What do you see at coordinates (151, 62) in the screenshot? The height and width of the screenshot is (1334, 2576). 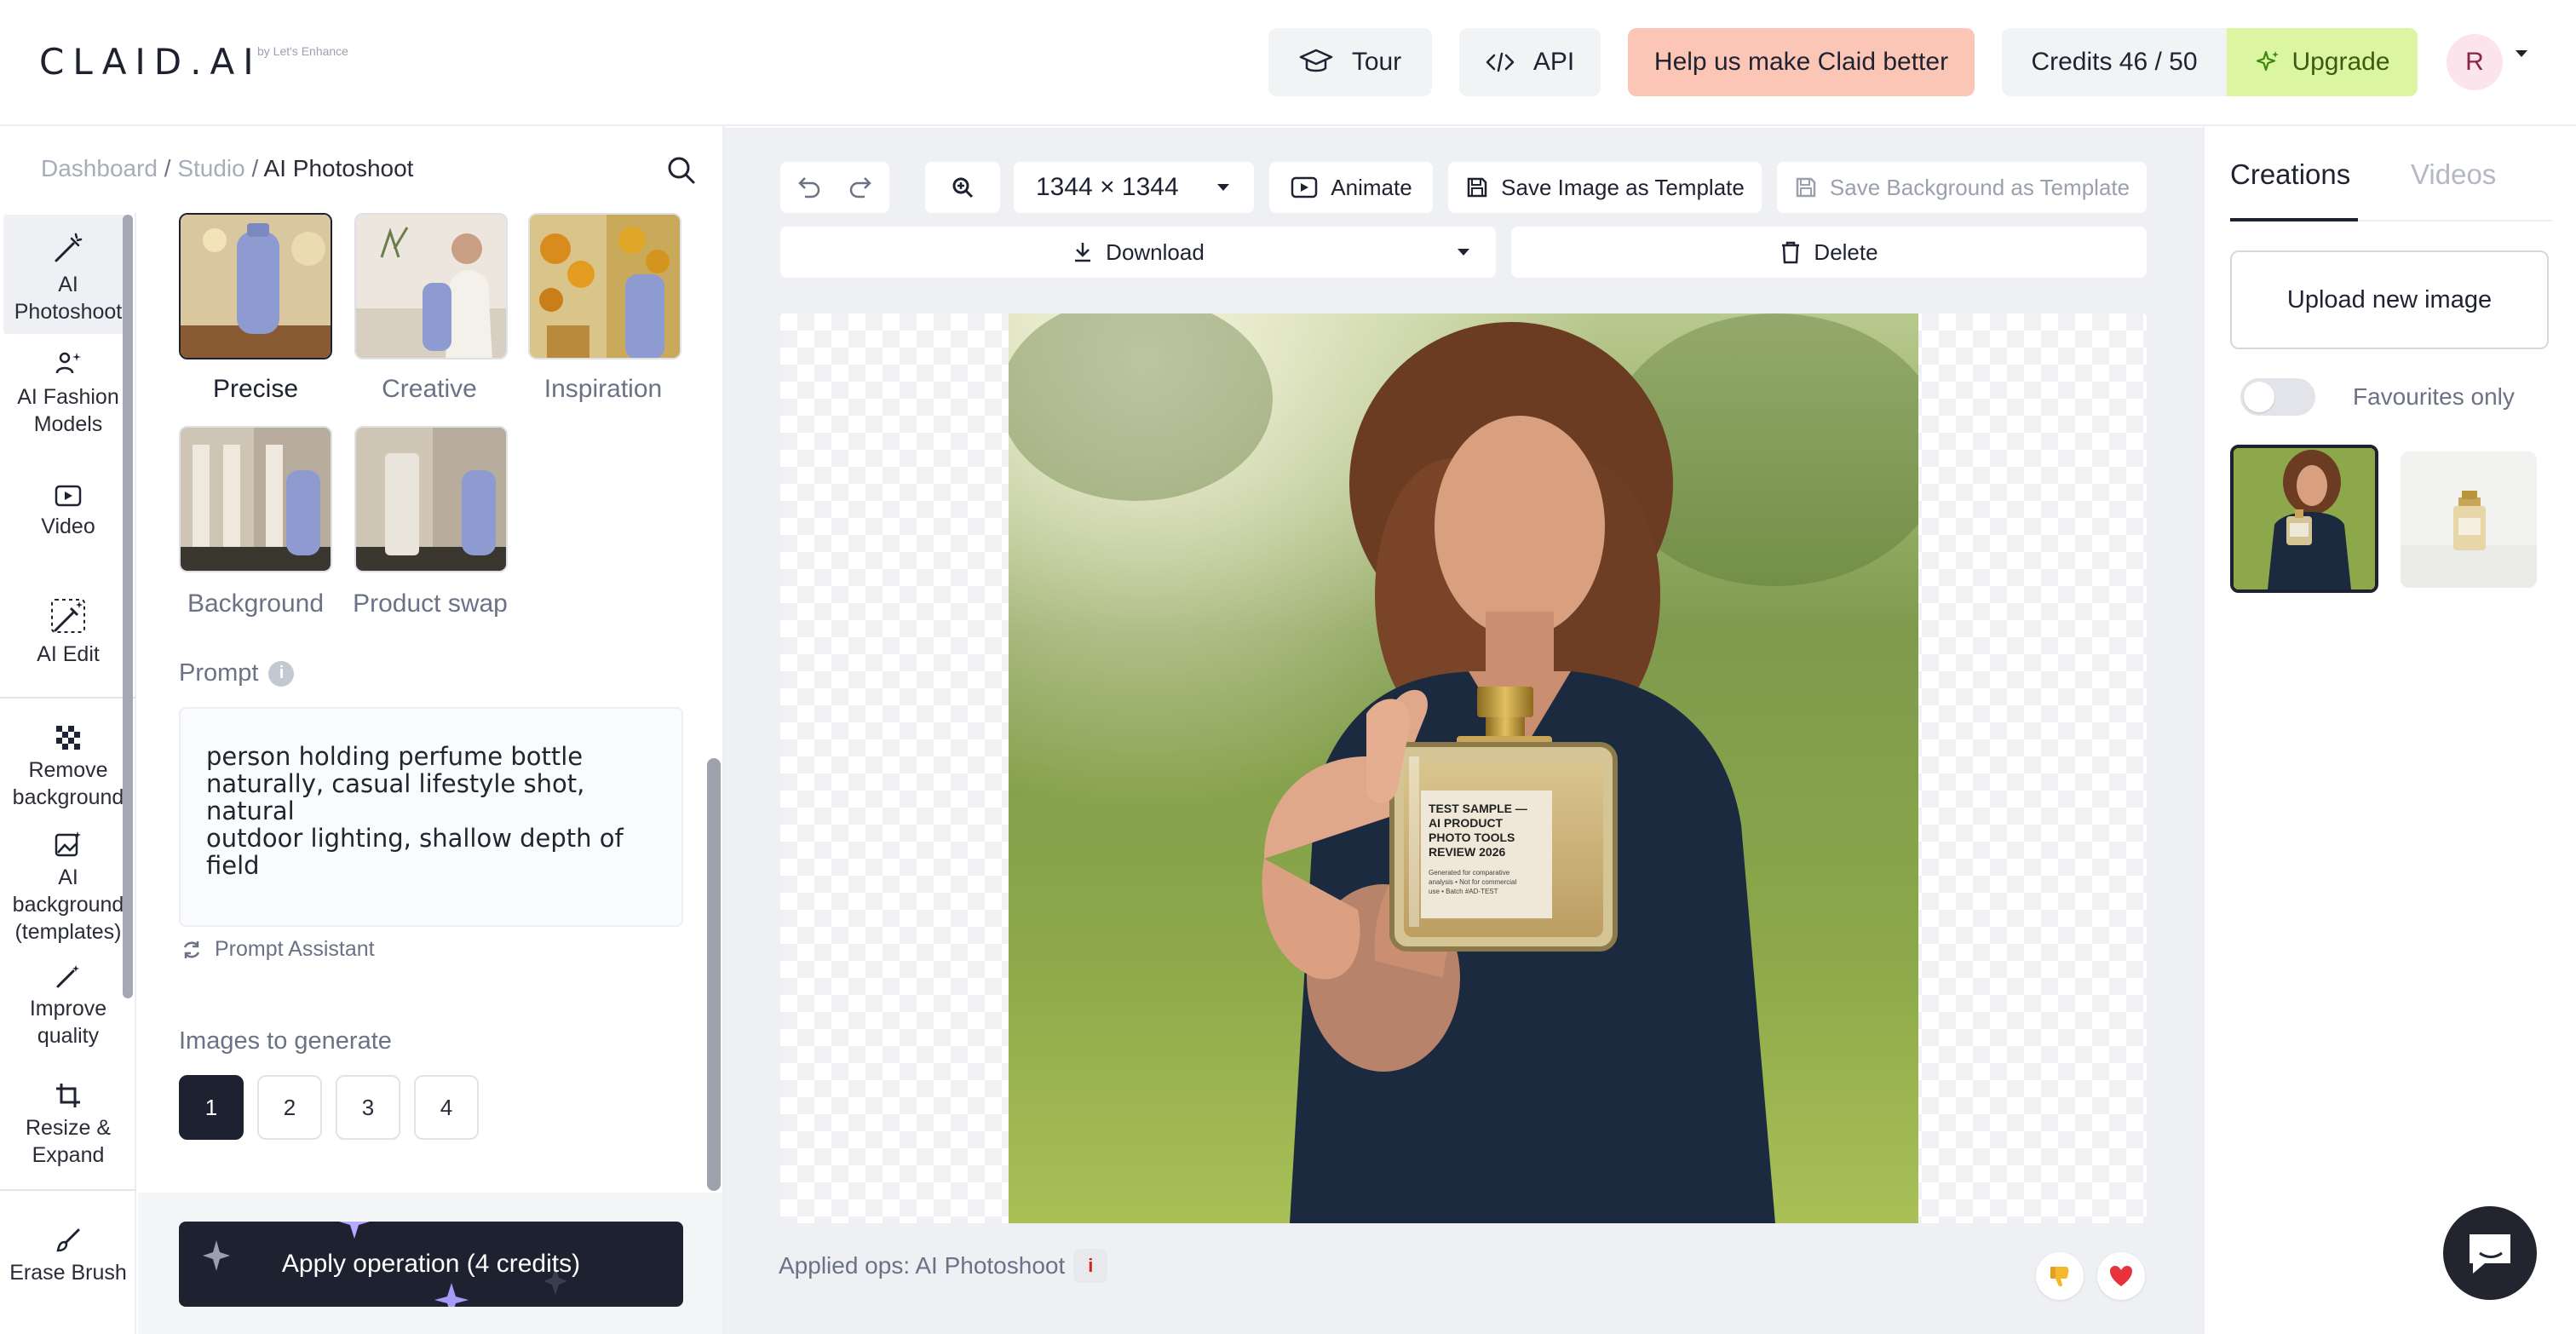 I see `claid-logo: CLAID.AI` at bounding box center [151, 62].